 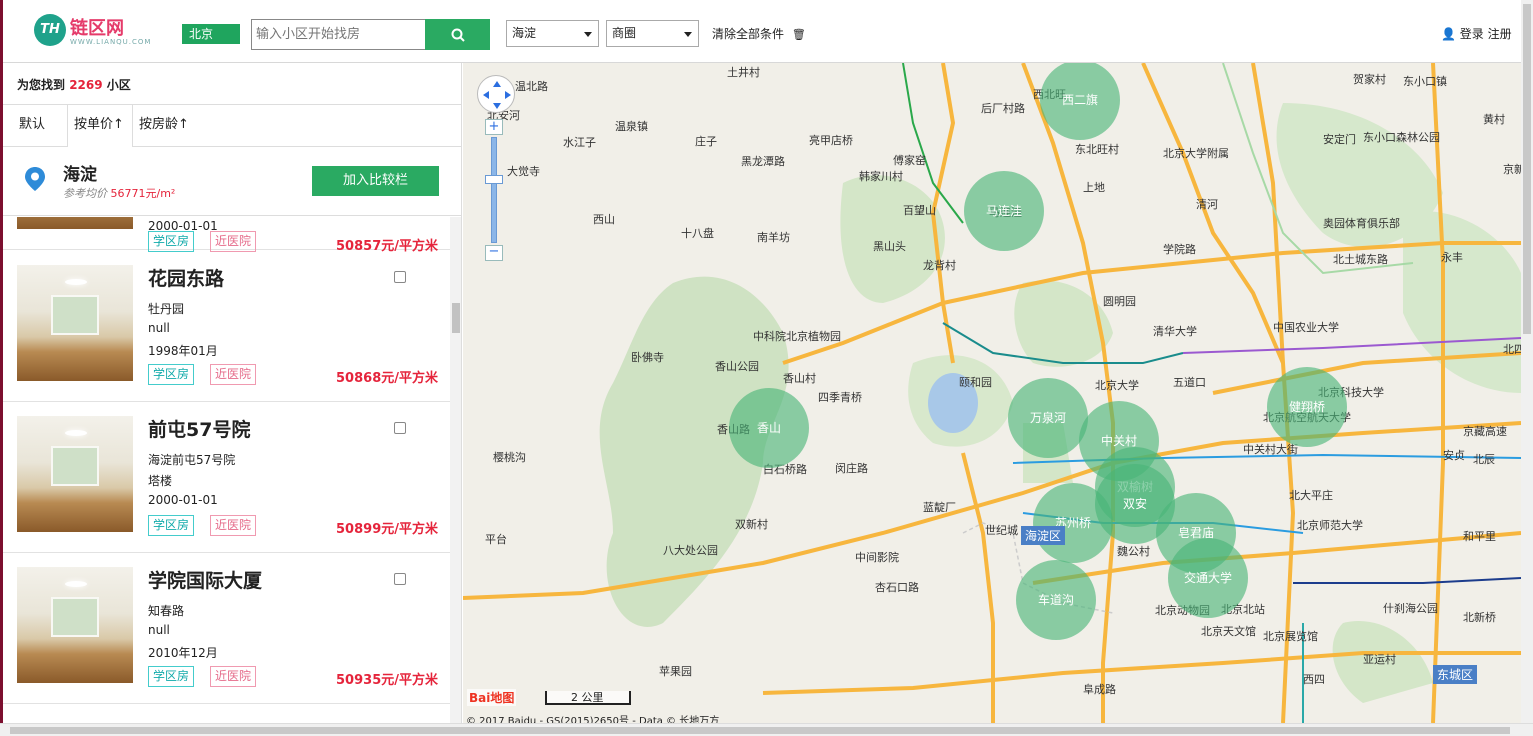 I want to click on map-place-label: 和平里, so click(x=1479, y=536).